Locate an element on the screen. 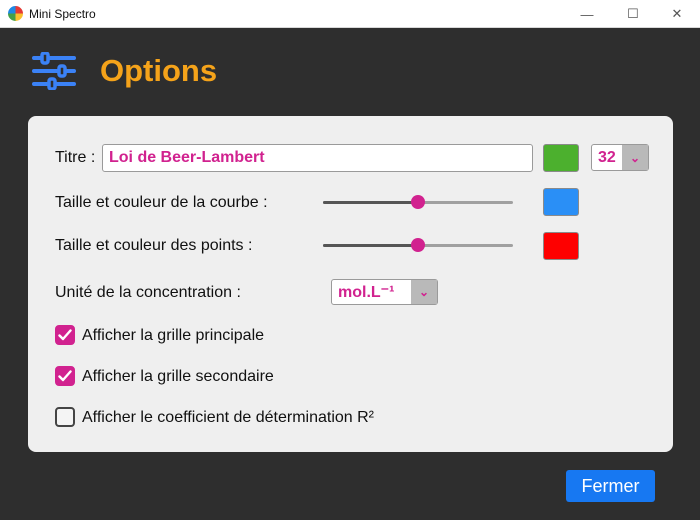 The height and width of the screenshot is (520, 700). title-label: Titre : is located at coordinates (75, 157).